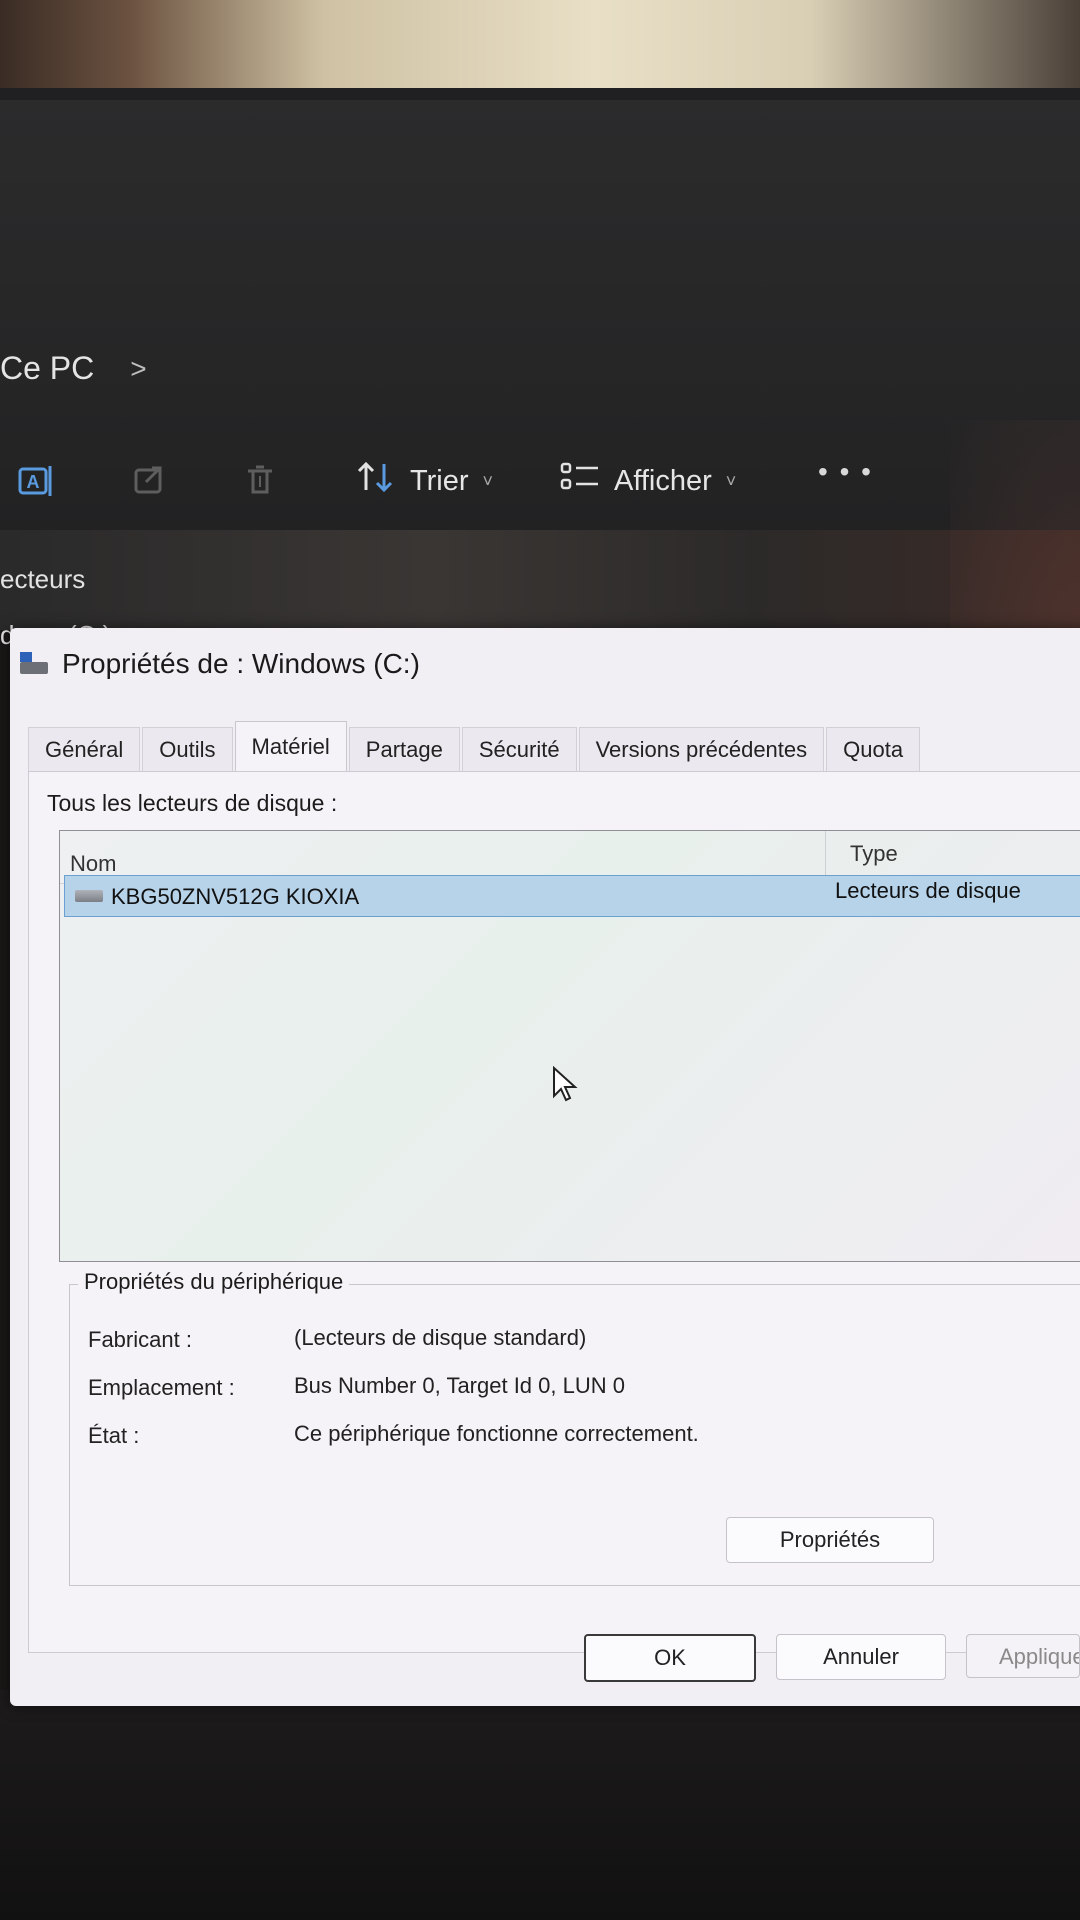 The image size is (1080, 1920). What do you see at coordinates (404, 749) in the screenshot?
I see `tab-sharing: Partage` at bounding box center [404, 749].